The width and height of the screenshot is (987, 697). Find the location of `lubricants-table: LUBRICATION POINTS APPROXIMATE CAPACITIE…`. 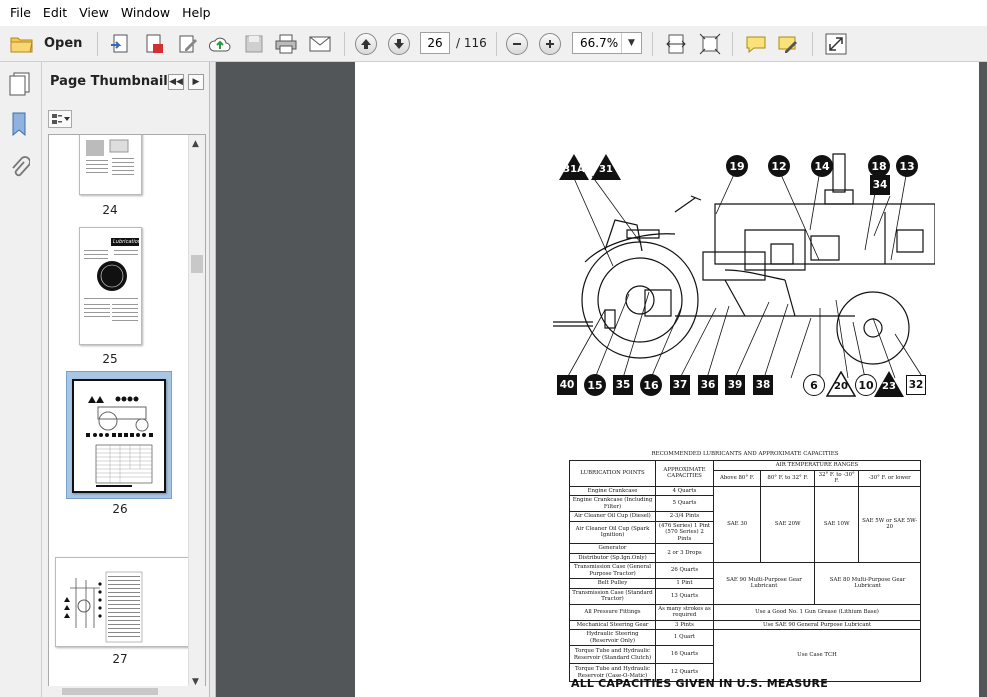

lubricants-table: LUBRICATION POINTS APPROXIMATE CAPACITIE… is located at coordinates (745, 571).